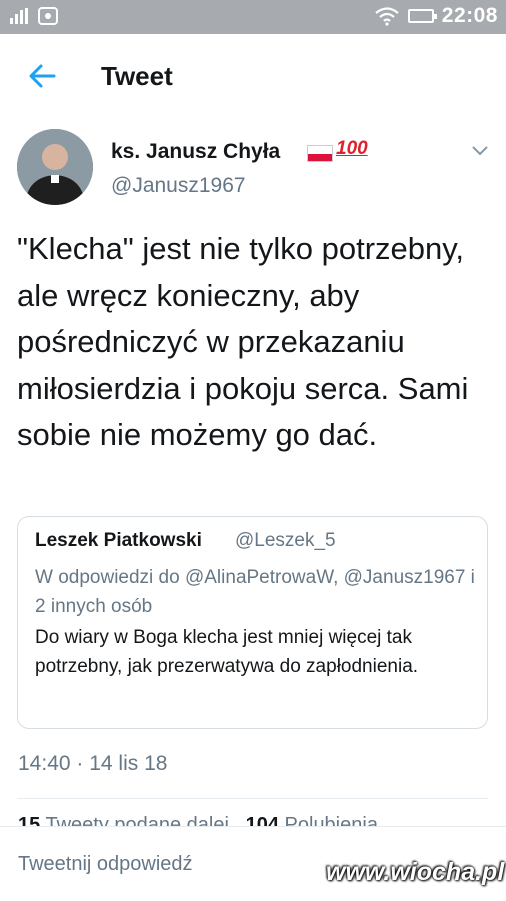  I want to click on status-right: 22:08, so click(436, 16).